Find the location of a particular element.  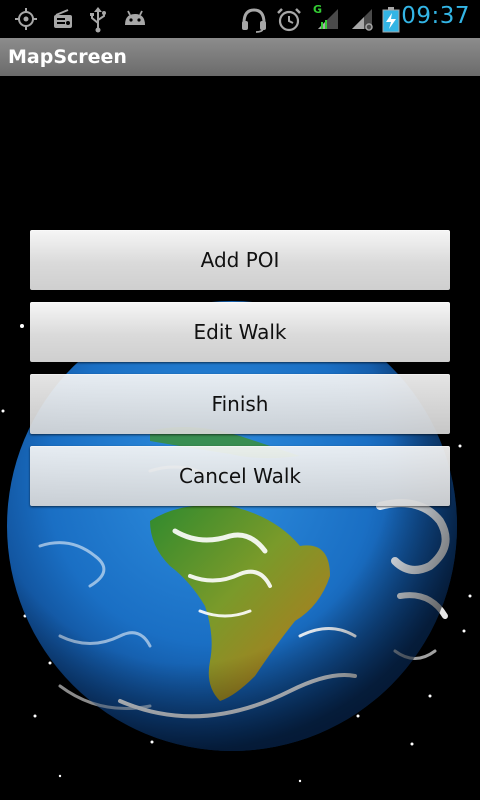

headset-icon is located at coordinates (254, 20).